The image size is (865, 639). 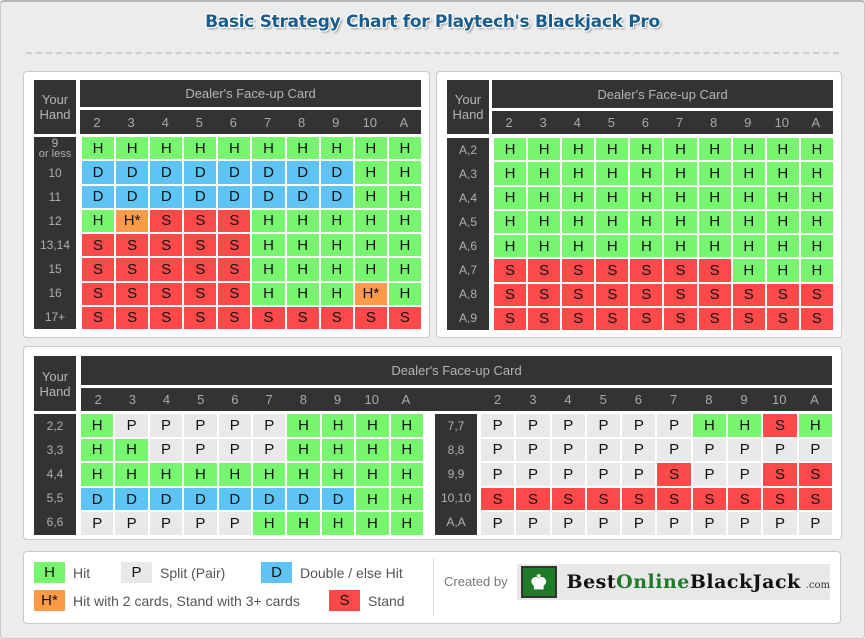 What do you see at coordinates (55, 245) in the screenshot?
I see `hand-label: 13,14` at bounding box center [55, 245].